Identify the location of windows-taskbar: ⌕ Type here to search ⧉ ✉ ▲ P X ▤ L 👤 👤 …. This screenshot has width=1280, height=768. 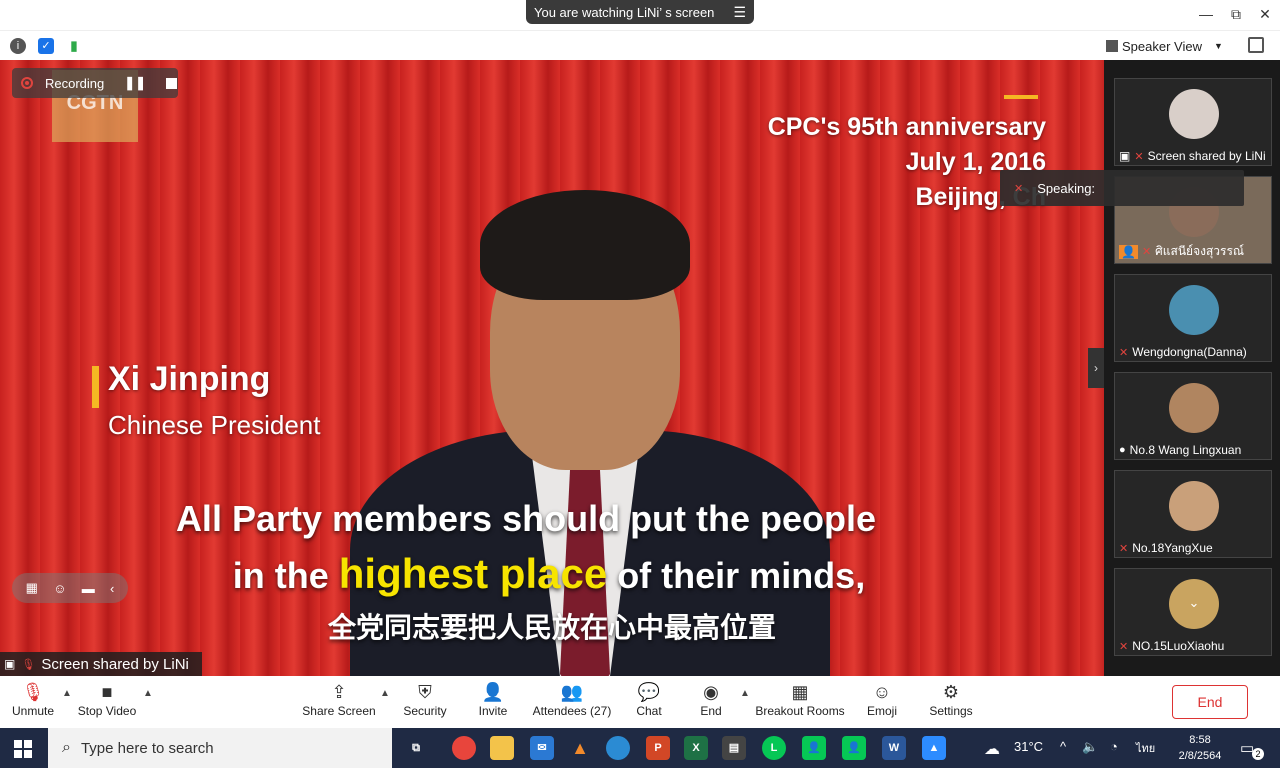
(640, 748).